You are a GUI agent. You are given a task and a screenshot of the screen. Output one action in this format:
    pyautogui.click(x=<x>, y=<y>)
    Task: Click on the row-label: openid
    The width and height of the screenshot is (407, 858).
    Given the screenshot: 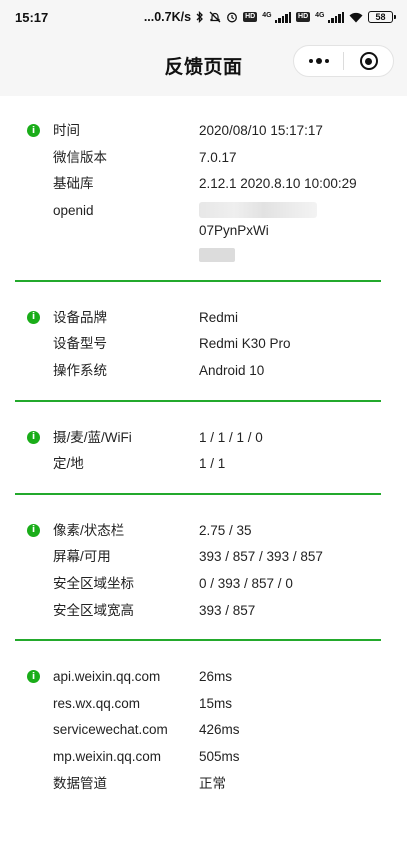 What is the action you would take?
    pyautogui.click(x=73, y=210)
    